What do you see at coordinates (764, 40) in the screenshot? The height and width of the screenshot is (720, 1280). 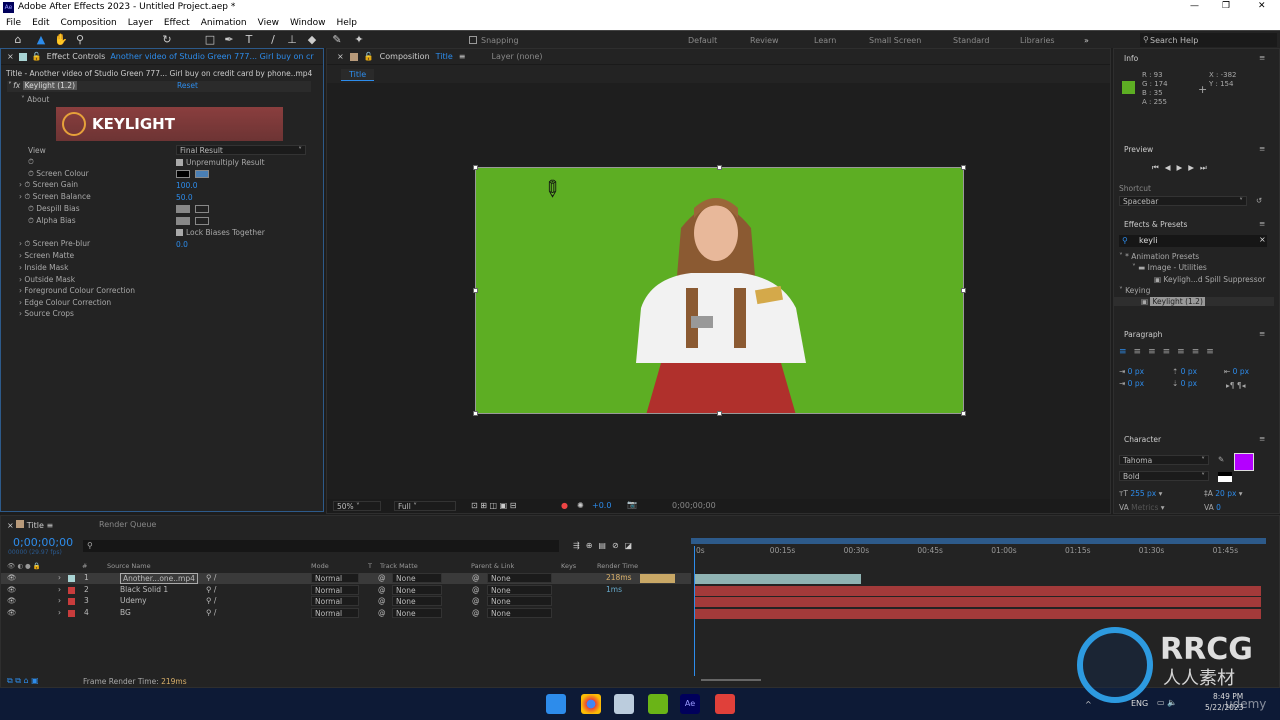 I see `workspace-review: Review` at bounding box center [764, 40].